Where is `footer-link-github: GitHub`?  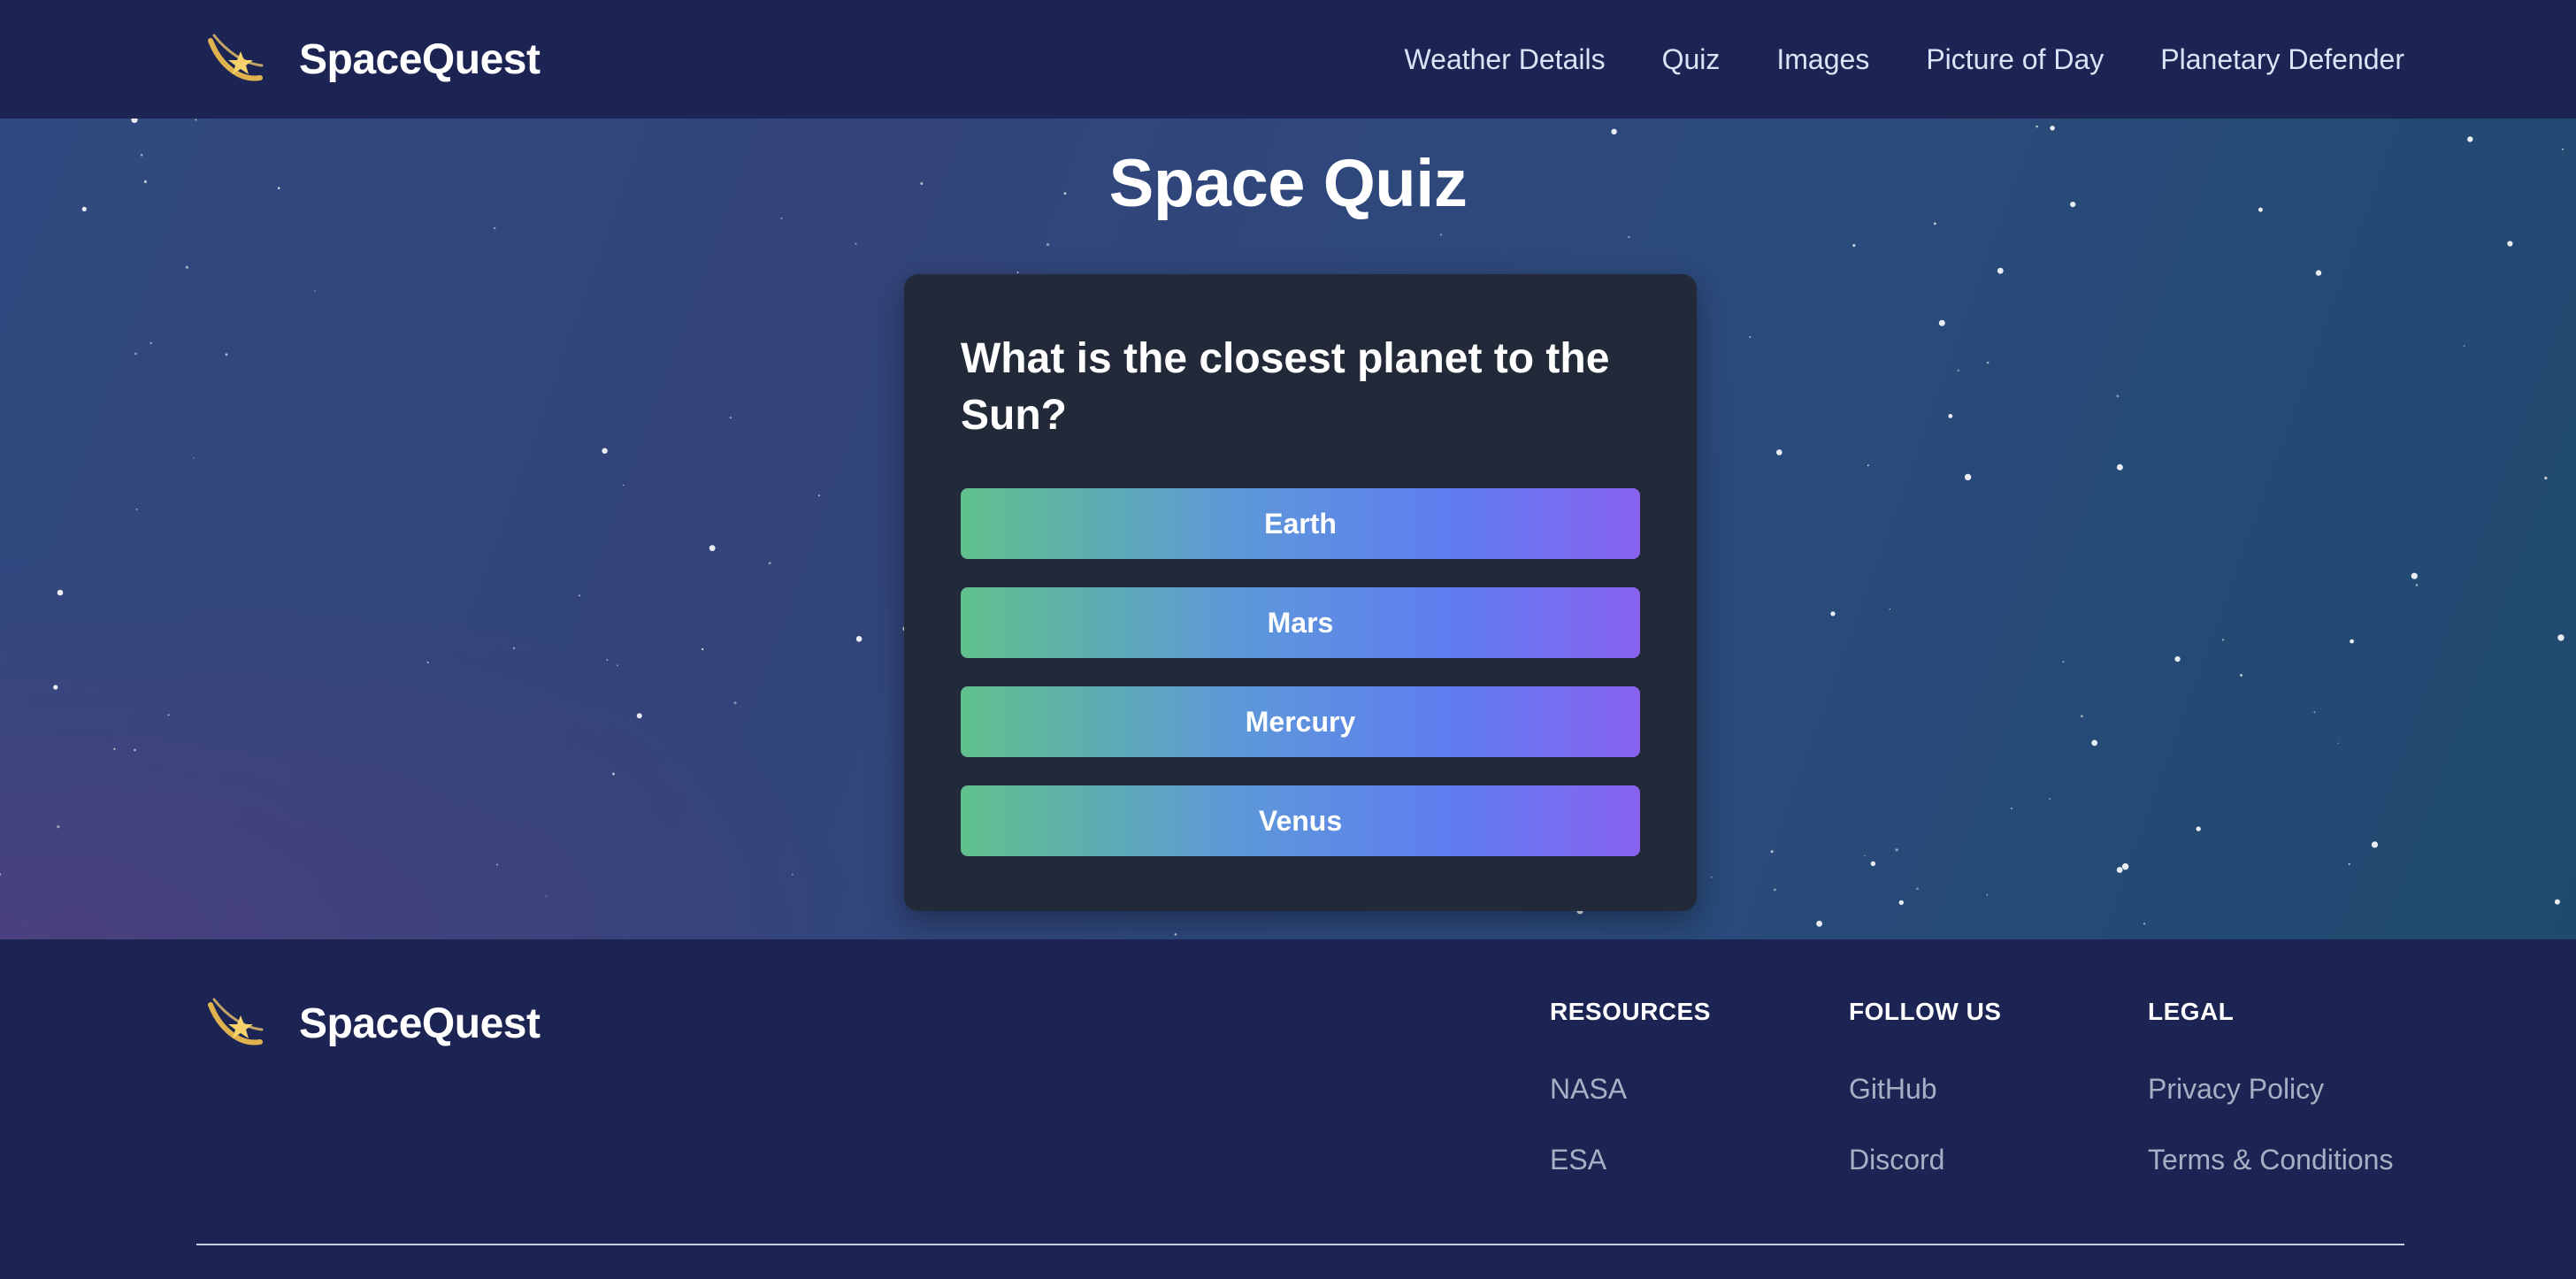 footer-link-github: GitHub is located at coordinates (1925, 1089).